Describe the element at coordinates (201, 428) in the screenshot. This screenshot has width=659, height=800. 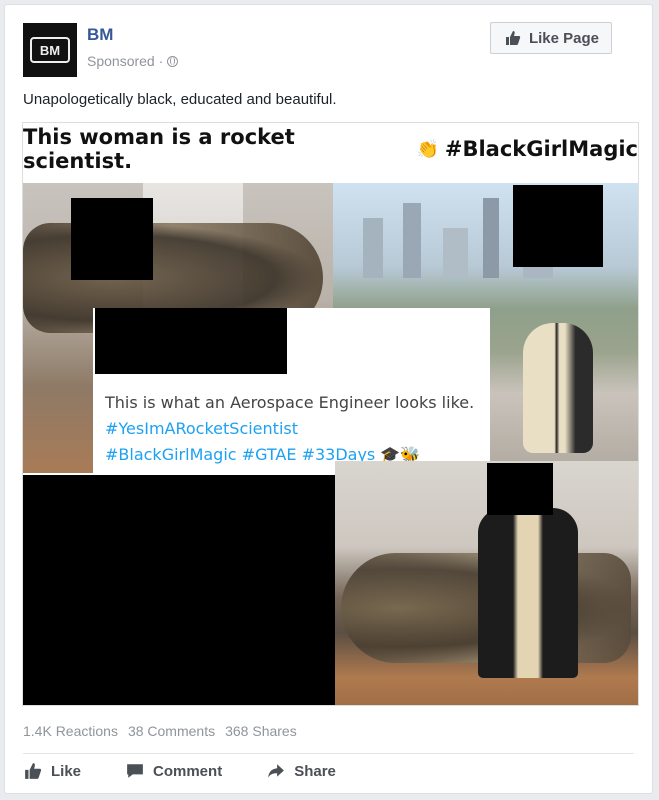
I see `tweet-hashtag-1: #YesImARocketScientist` at that location.